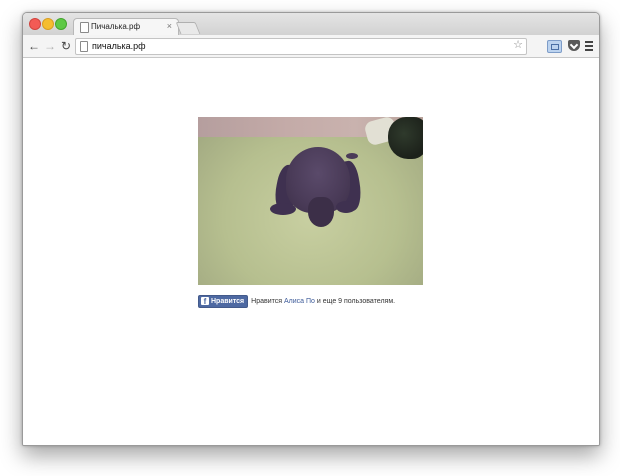  What do you see at coordinates (554, 46) in the screenshot?
I see `extension-icon` at bounding box center [554, 46].